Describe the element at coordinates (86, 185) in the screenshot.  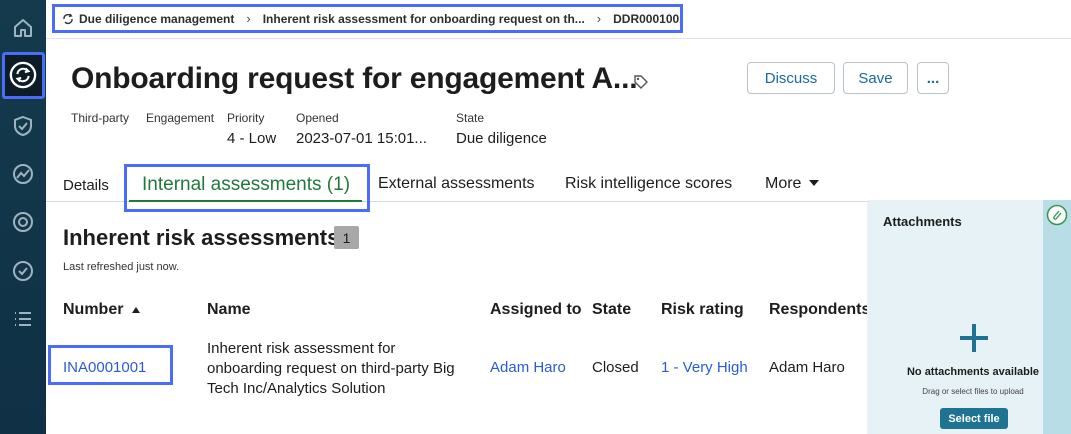
I see `tab-details: Details` at that location.